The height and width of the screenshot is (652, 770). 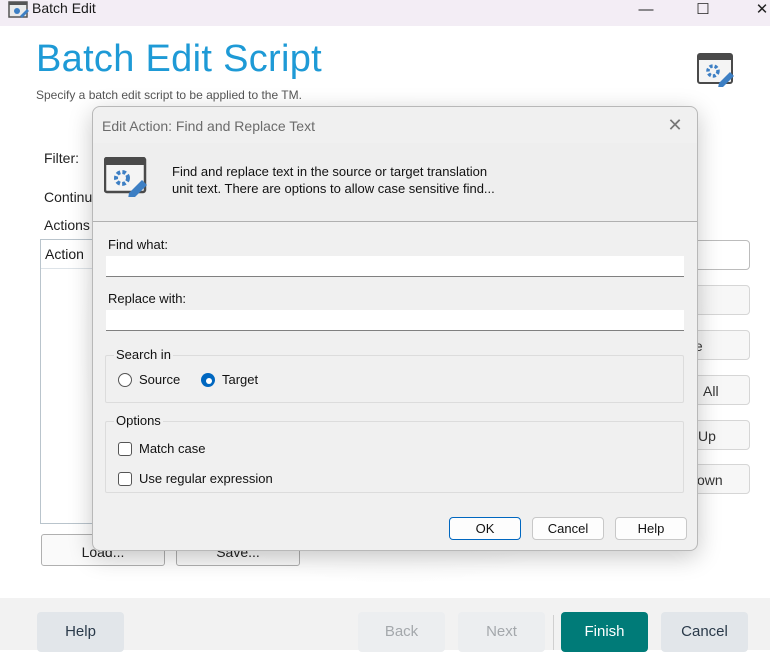 What do you see at coordinates (179, 59) in the screenshot?
I see `page-title: Batch Edit Script` at bounding box center [179, 59].